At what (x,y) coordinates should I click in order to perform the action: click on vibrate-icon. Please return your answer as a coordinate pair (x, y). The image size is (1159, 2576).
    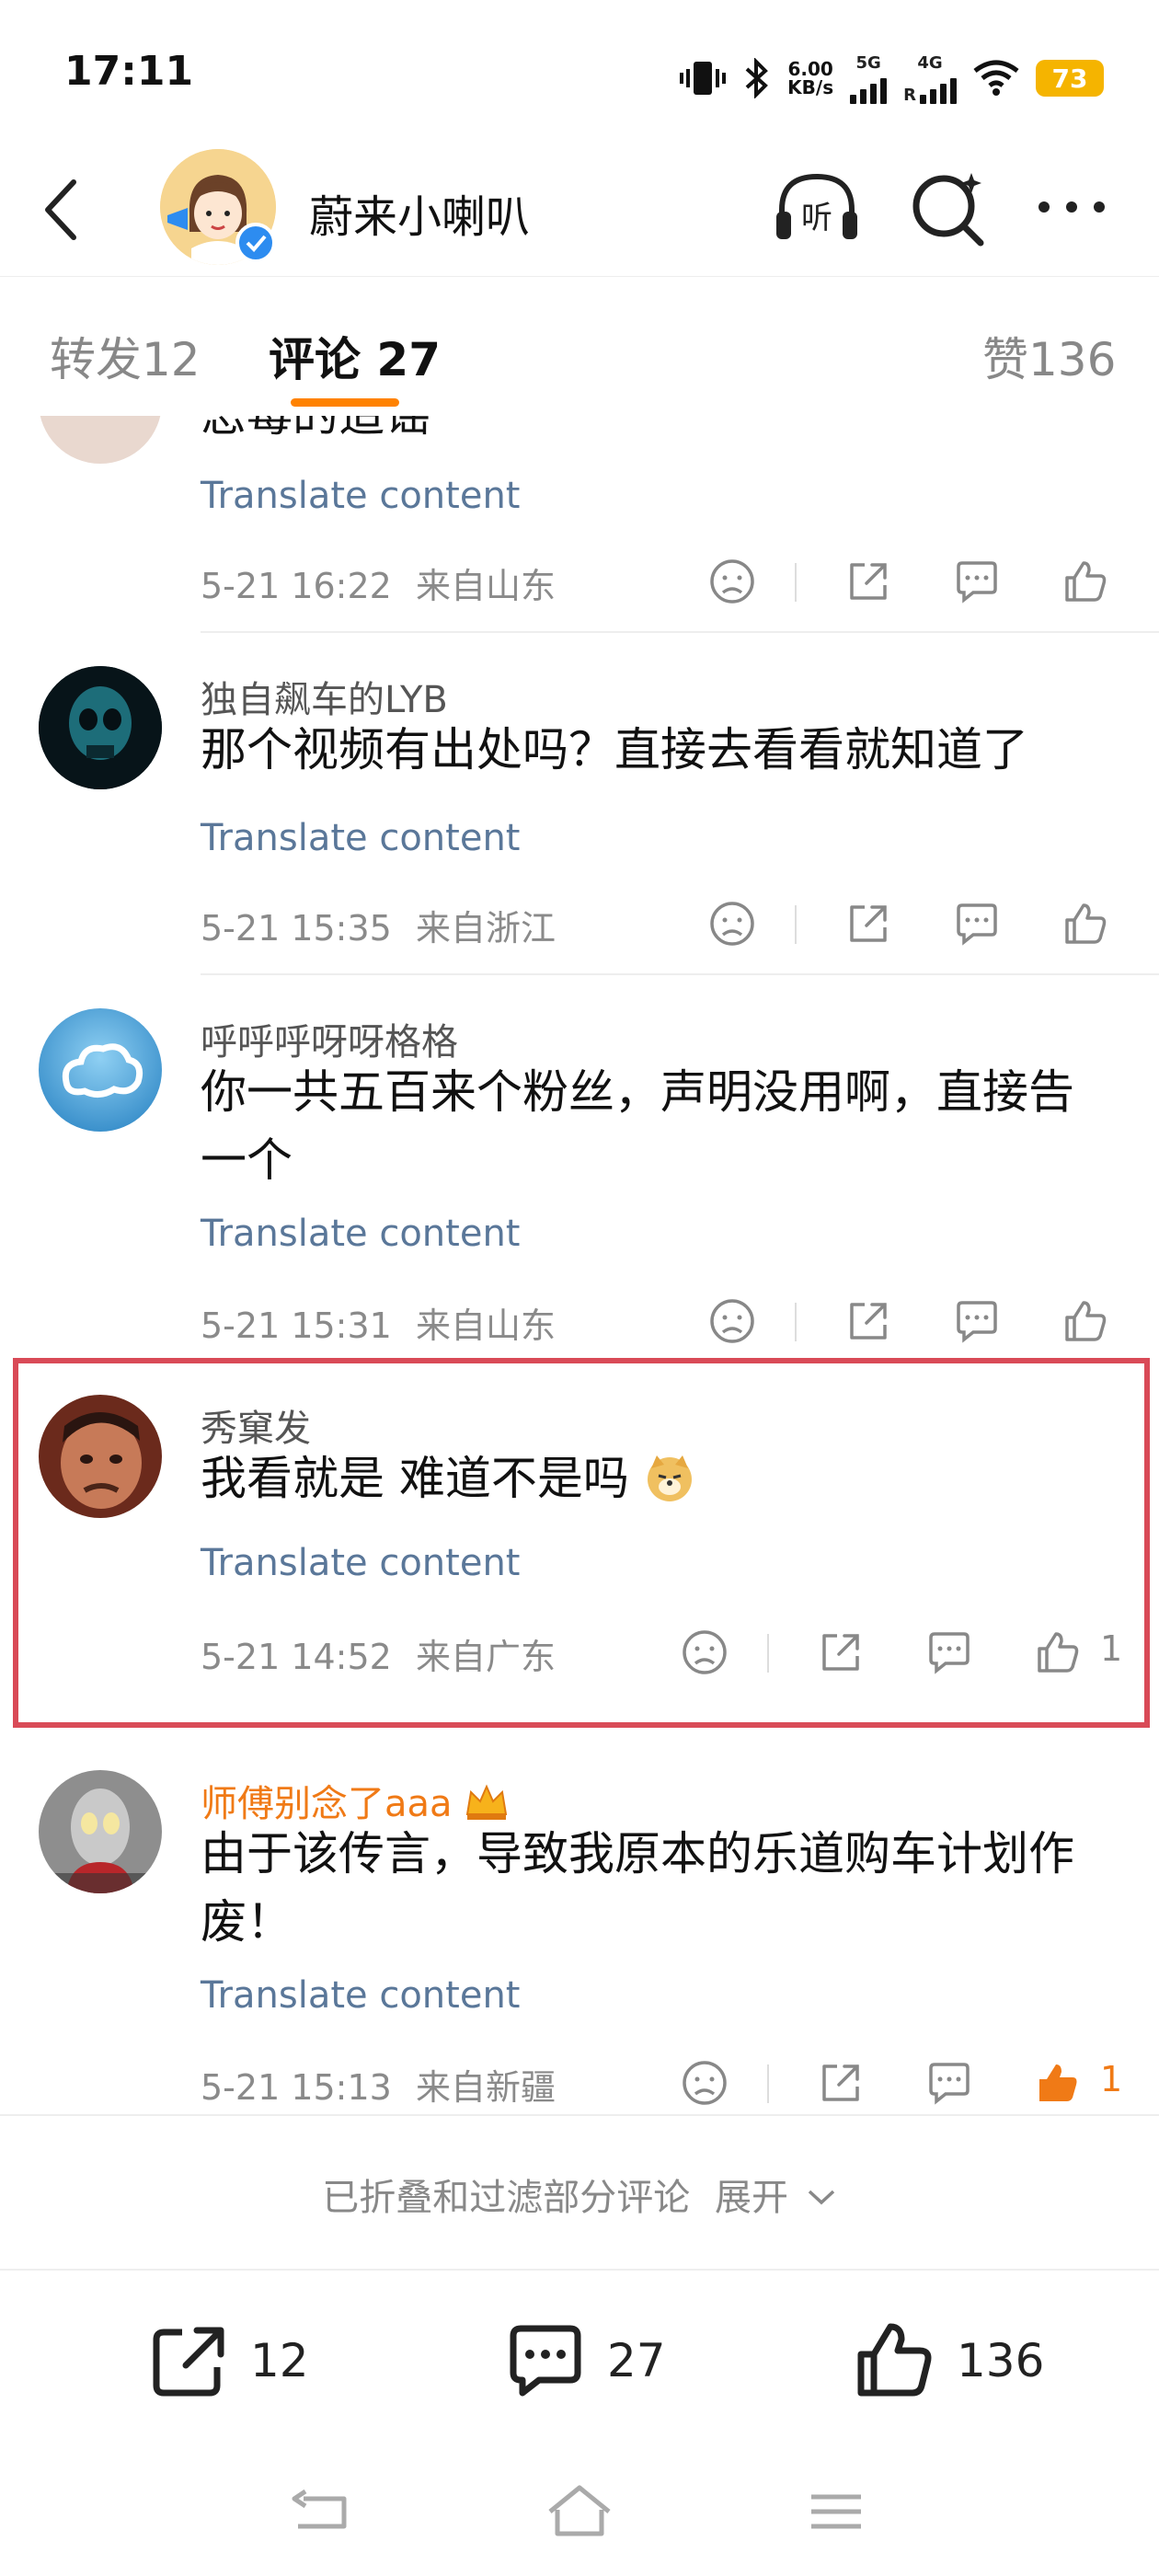
    Looking at the image, I should click on (703, 78).